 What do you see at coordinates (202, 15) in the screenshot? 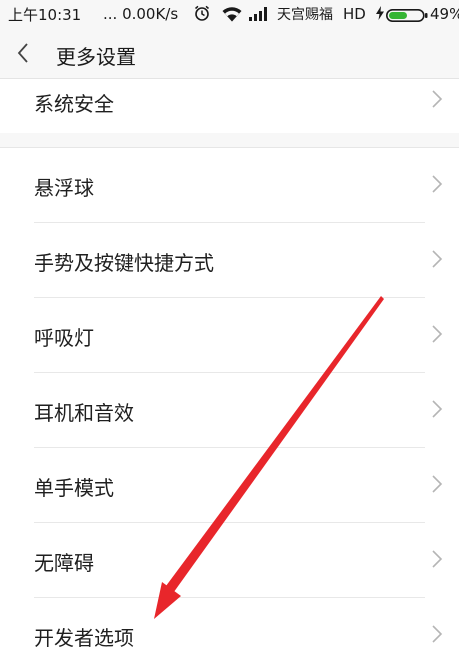
I see `alarm-icon` at bounding box center [202, 15].